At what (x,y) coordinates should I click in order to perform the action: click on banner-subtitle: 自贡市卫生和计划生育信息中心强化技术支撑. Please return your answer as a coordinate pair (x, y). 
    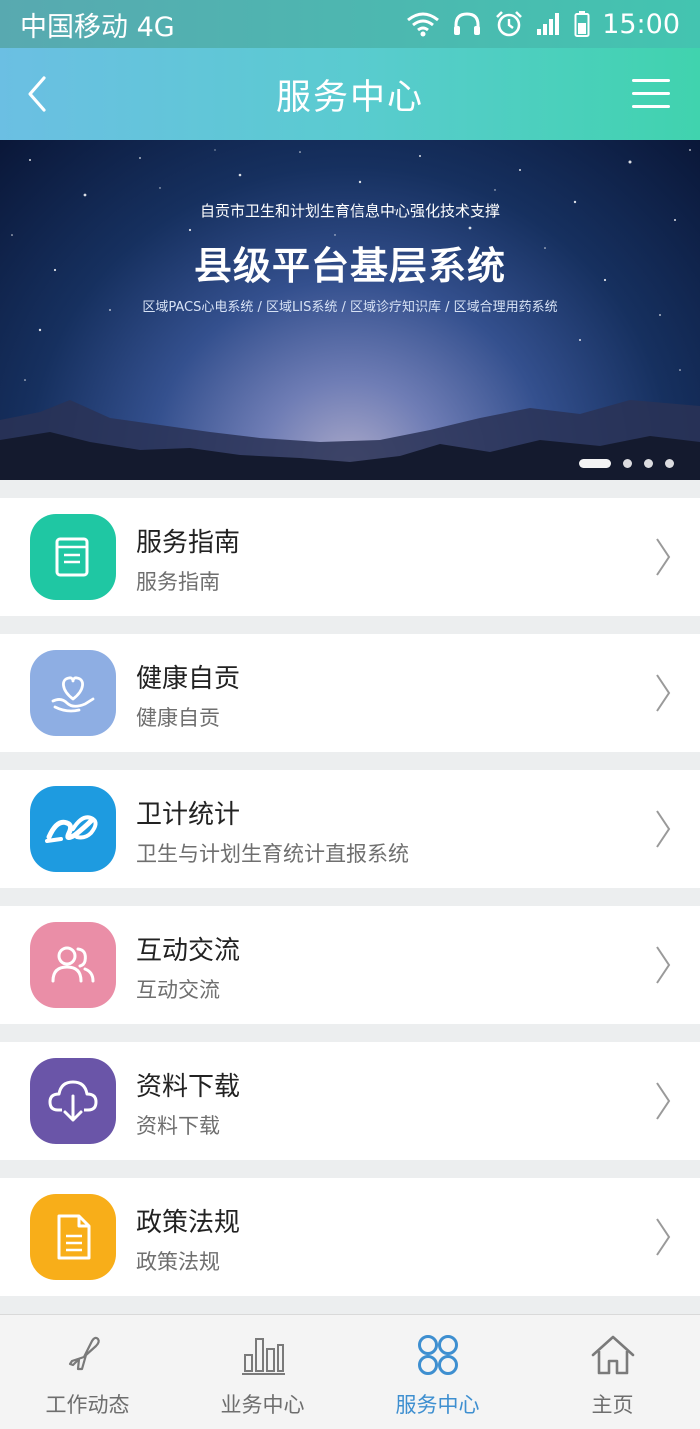
    Looking at the image, I should click on (349, 211).